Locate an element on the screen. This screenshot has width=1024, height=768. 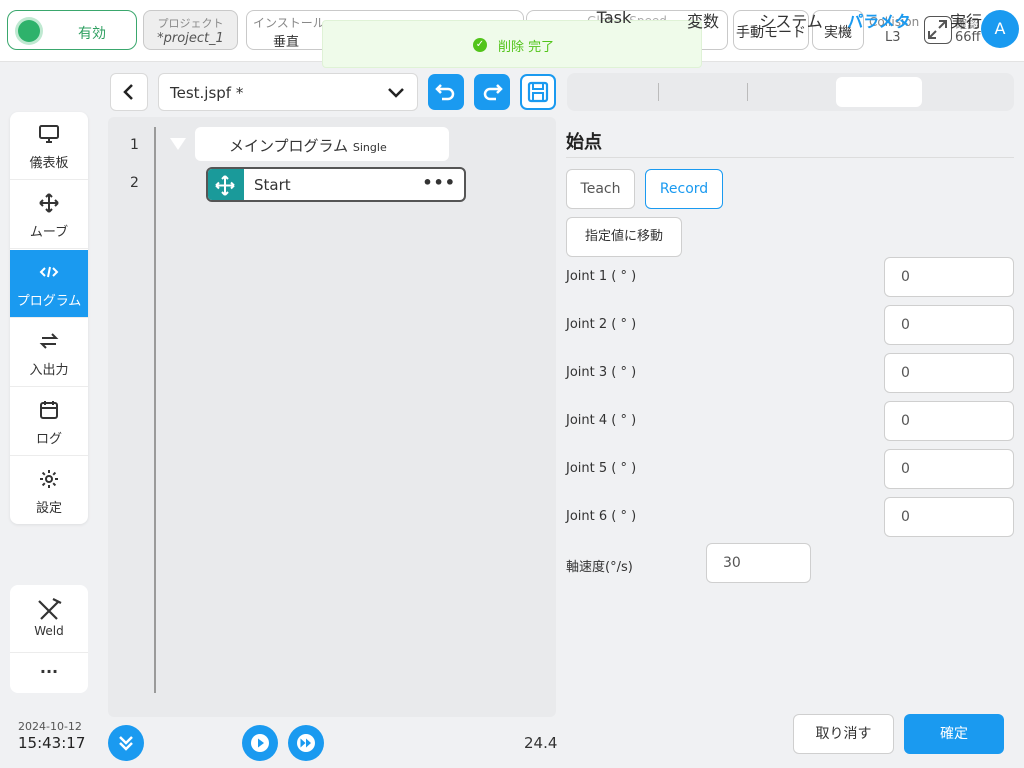
tab-active-indicator is located at coordinates (879, 92).